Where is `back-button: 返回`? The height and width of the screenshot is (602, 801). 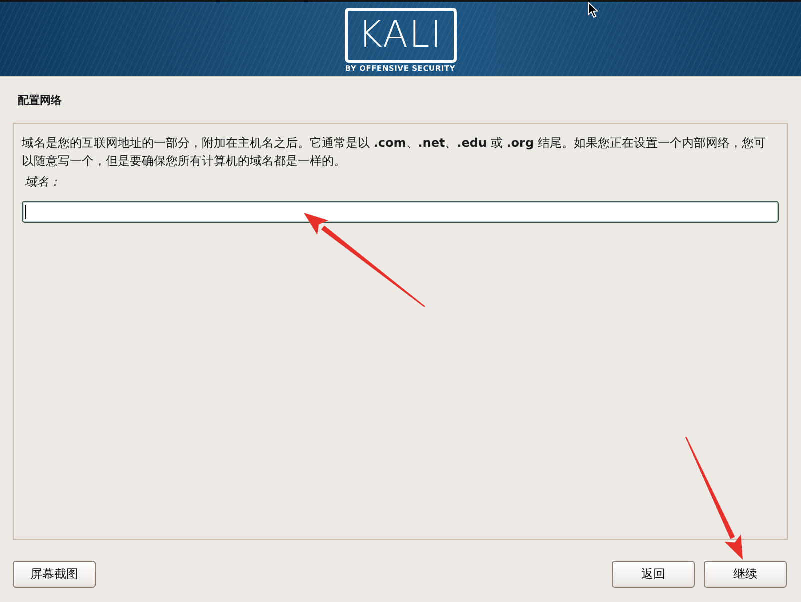 back-button: 返回 is located at coordinates (653, 574).